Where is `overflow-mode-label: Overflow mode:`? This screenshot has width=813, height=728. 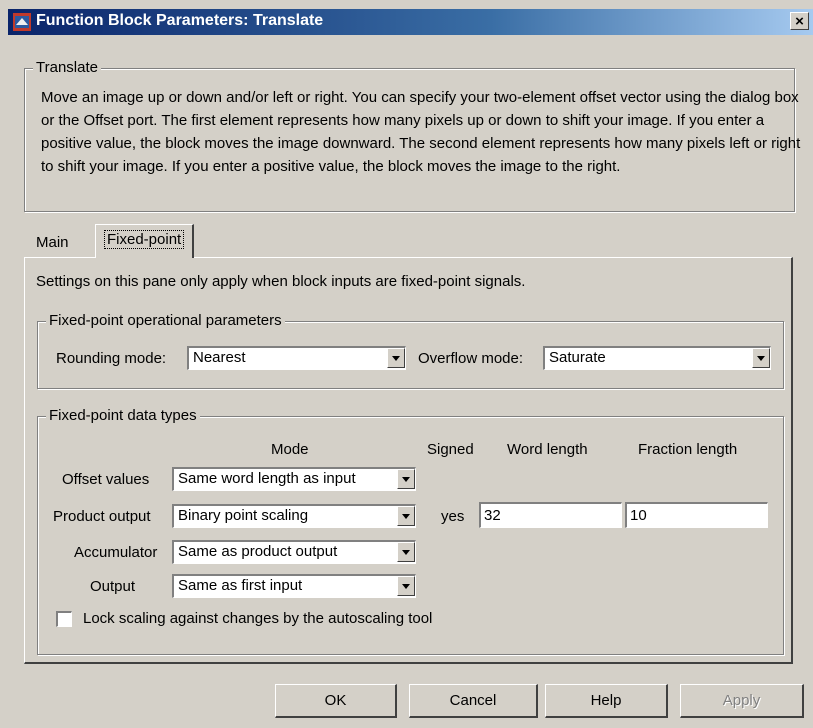 overflow-mode-label: Overflow mode: is located at coordinates (471, 358).